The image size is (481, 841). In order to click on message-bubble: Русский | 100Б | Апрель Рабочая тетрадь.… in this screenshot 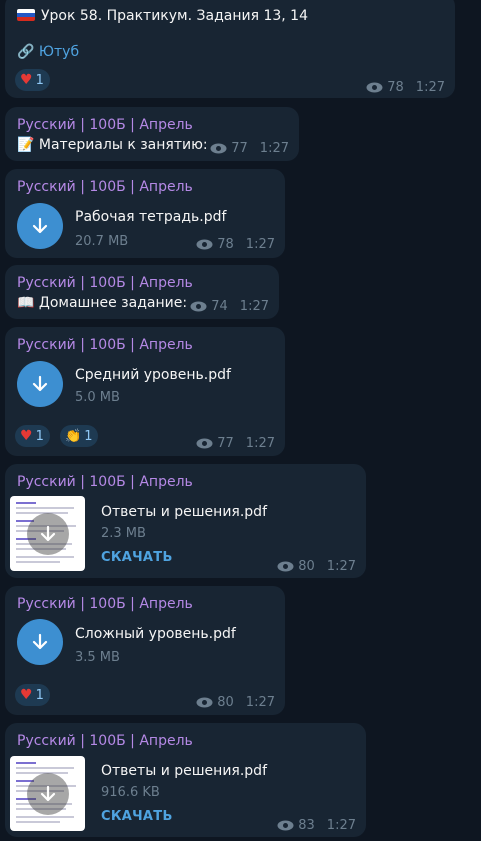, I will do `click(145, 213)`.